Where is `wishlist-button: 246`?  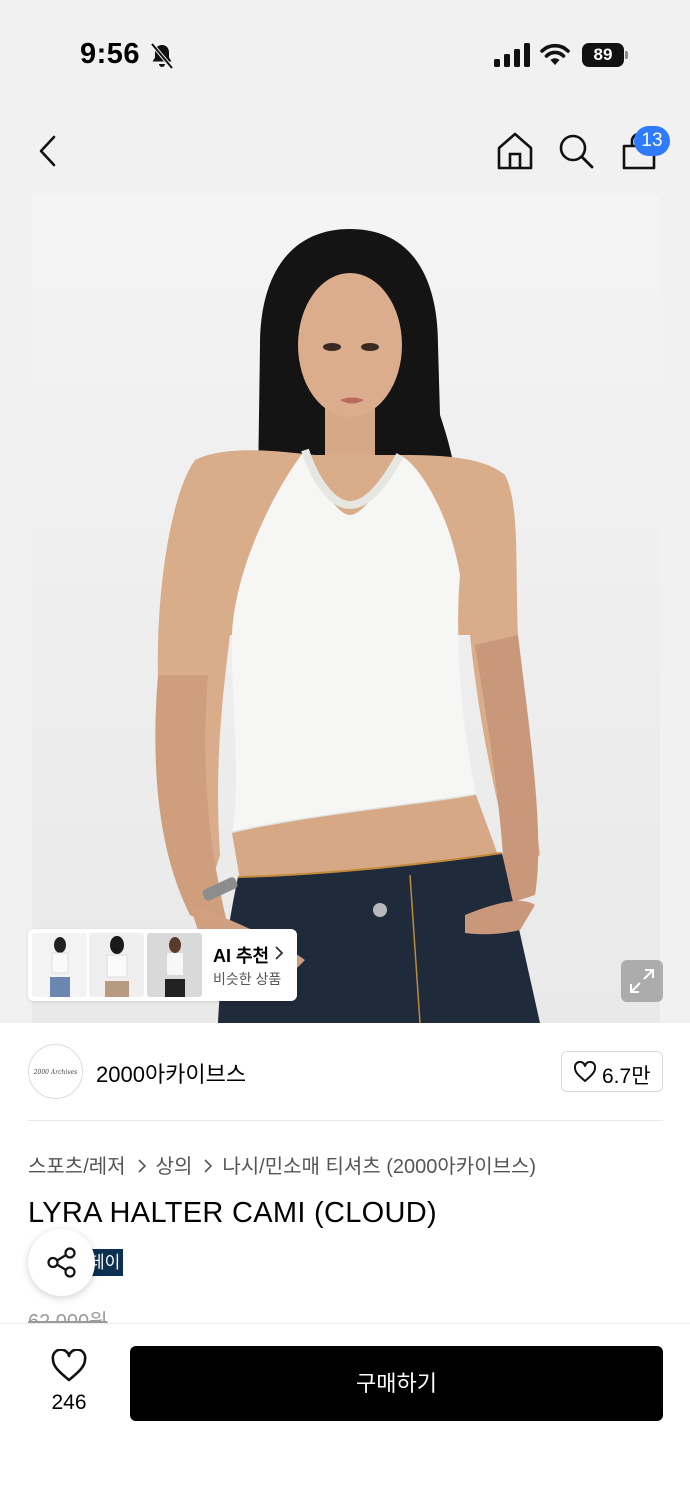
wishlist-button: 246 is located at coordinates (69, 1383).